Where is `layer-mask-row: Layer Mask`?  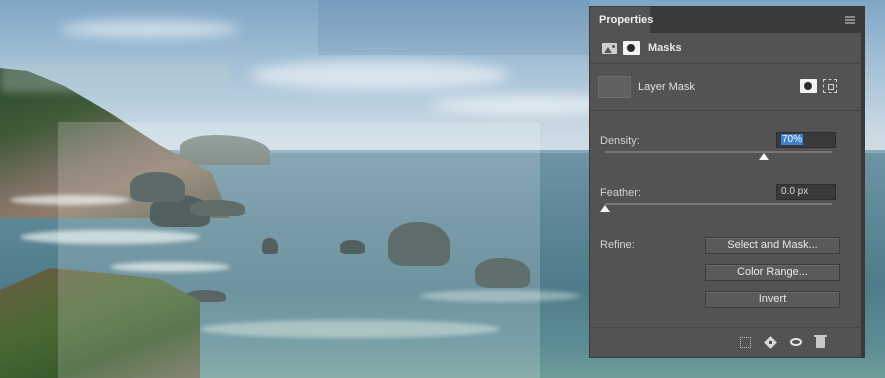
layer-mask-row: Layer Mask is located at coordinates (725, 87).